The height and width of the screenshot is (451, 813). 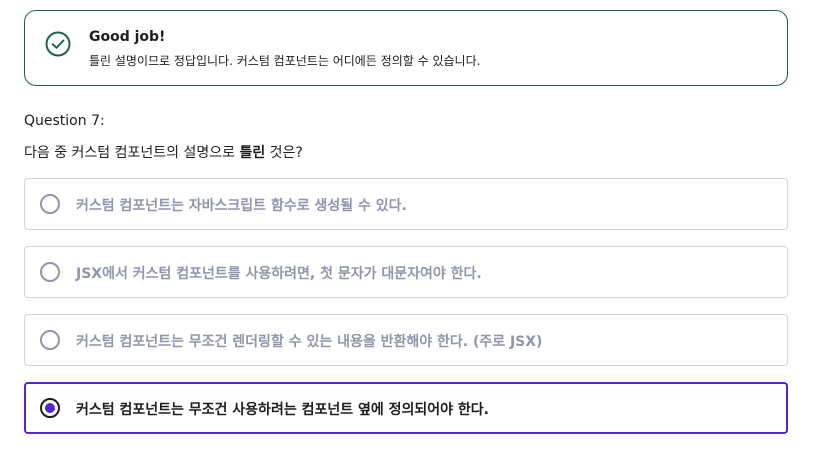 What do you see at coordinates (127, 37) in the screenshot?
I see `feedback-title: Good job!` at bounding box center [127, 37].